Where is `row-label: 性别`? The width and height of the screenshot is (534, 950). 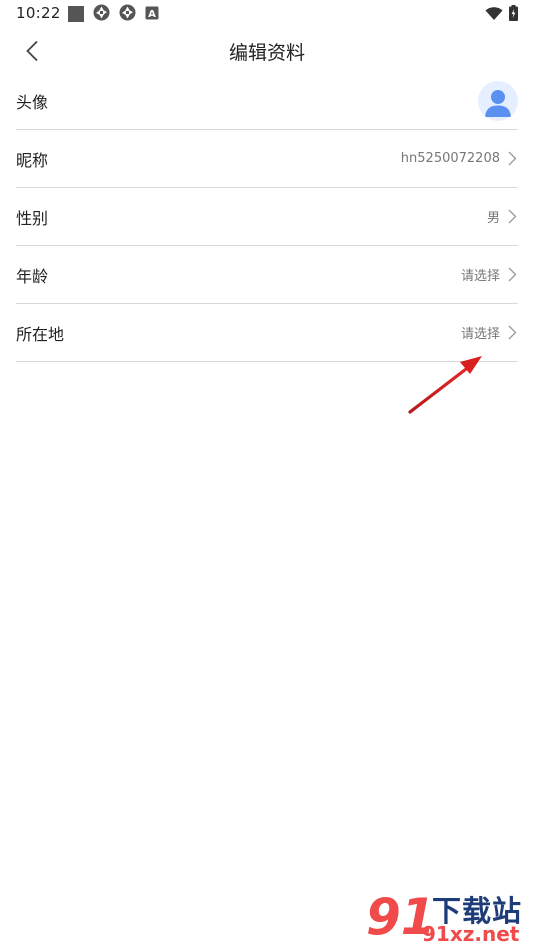 row-label: 性别 is located at coordinates (32, 218).